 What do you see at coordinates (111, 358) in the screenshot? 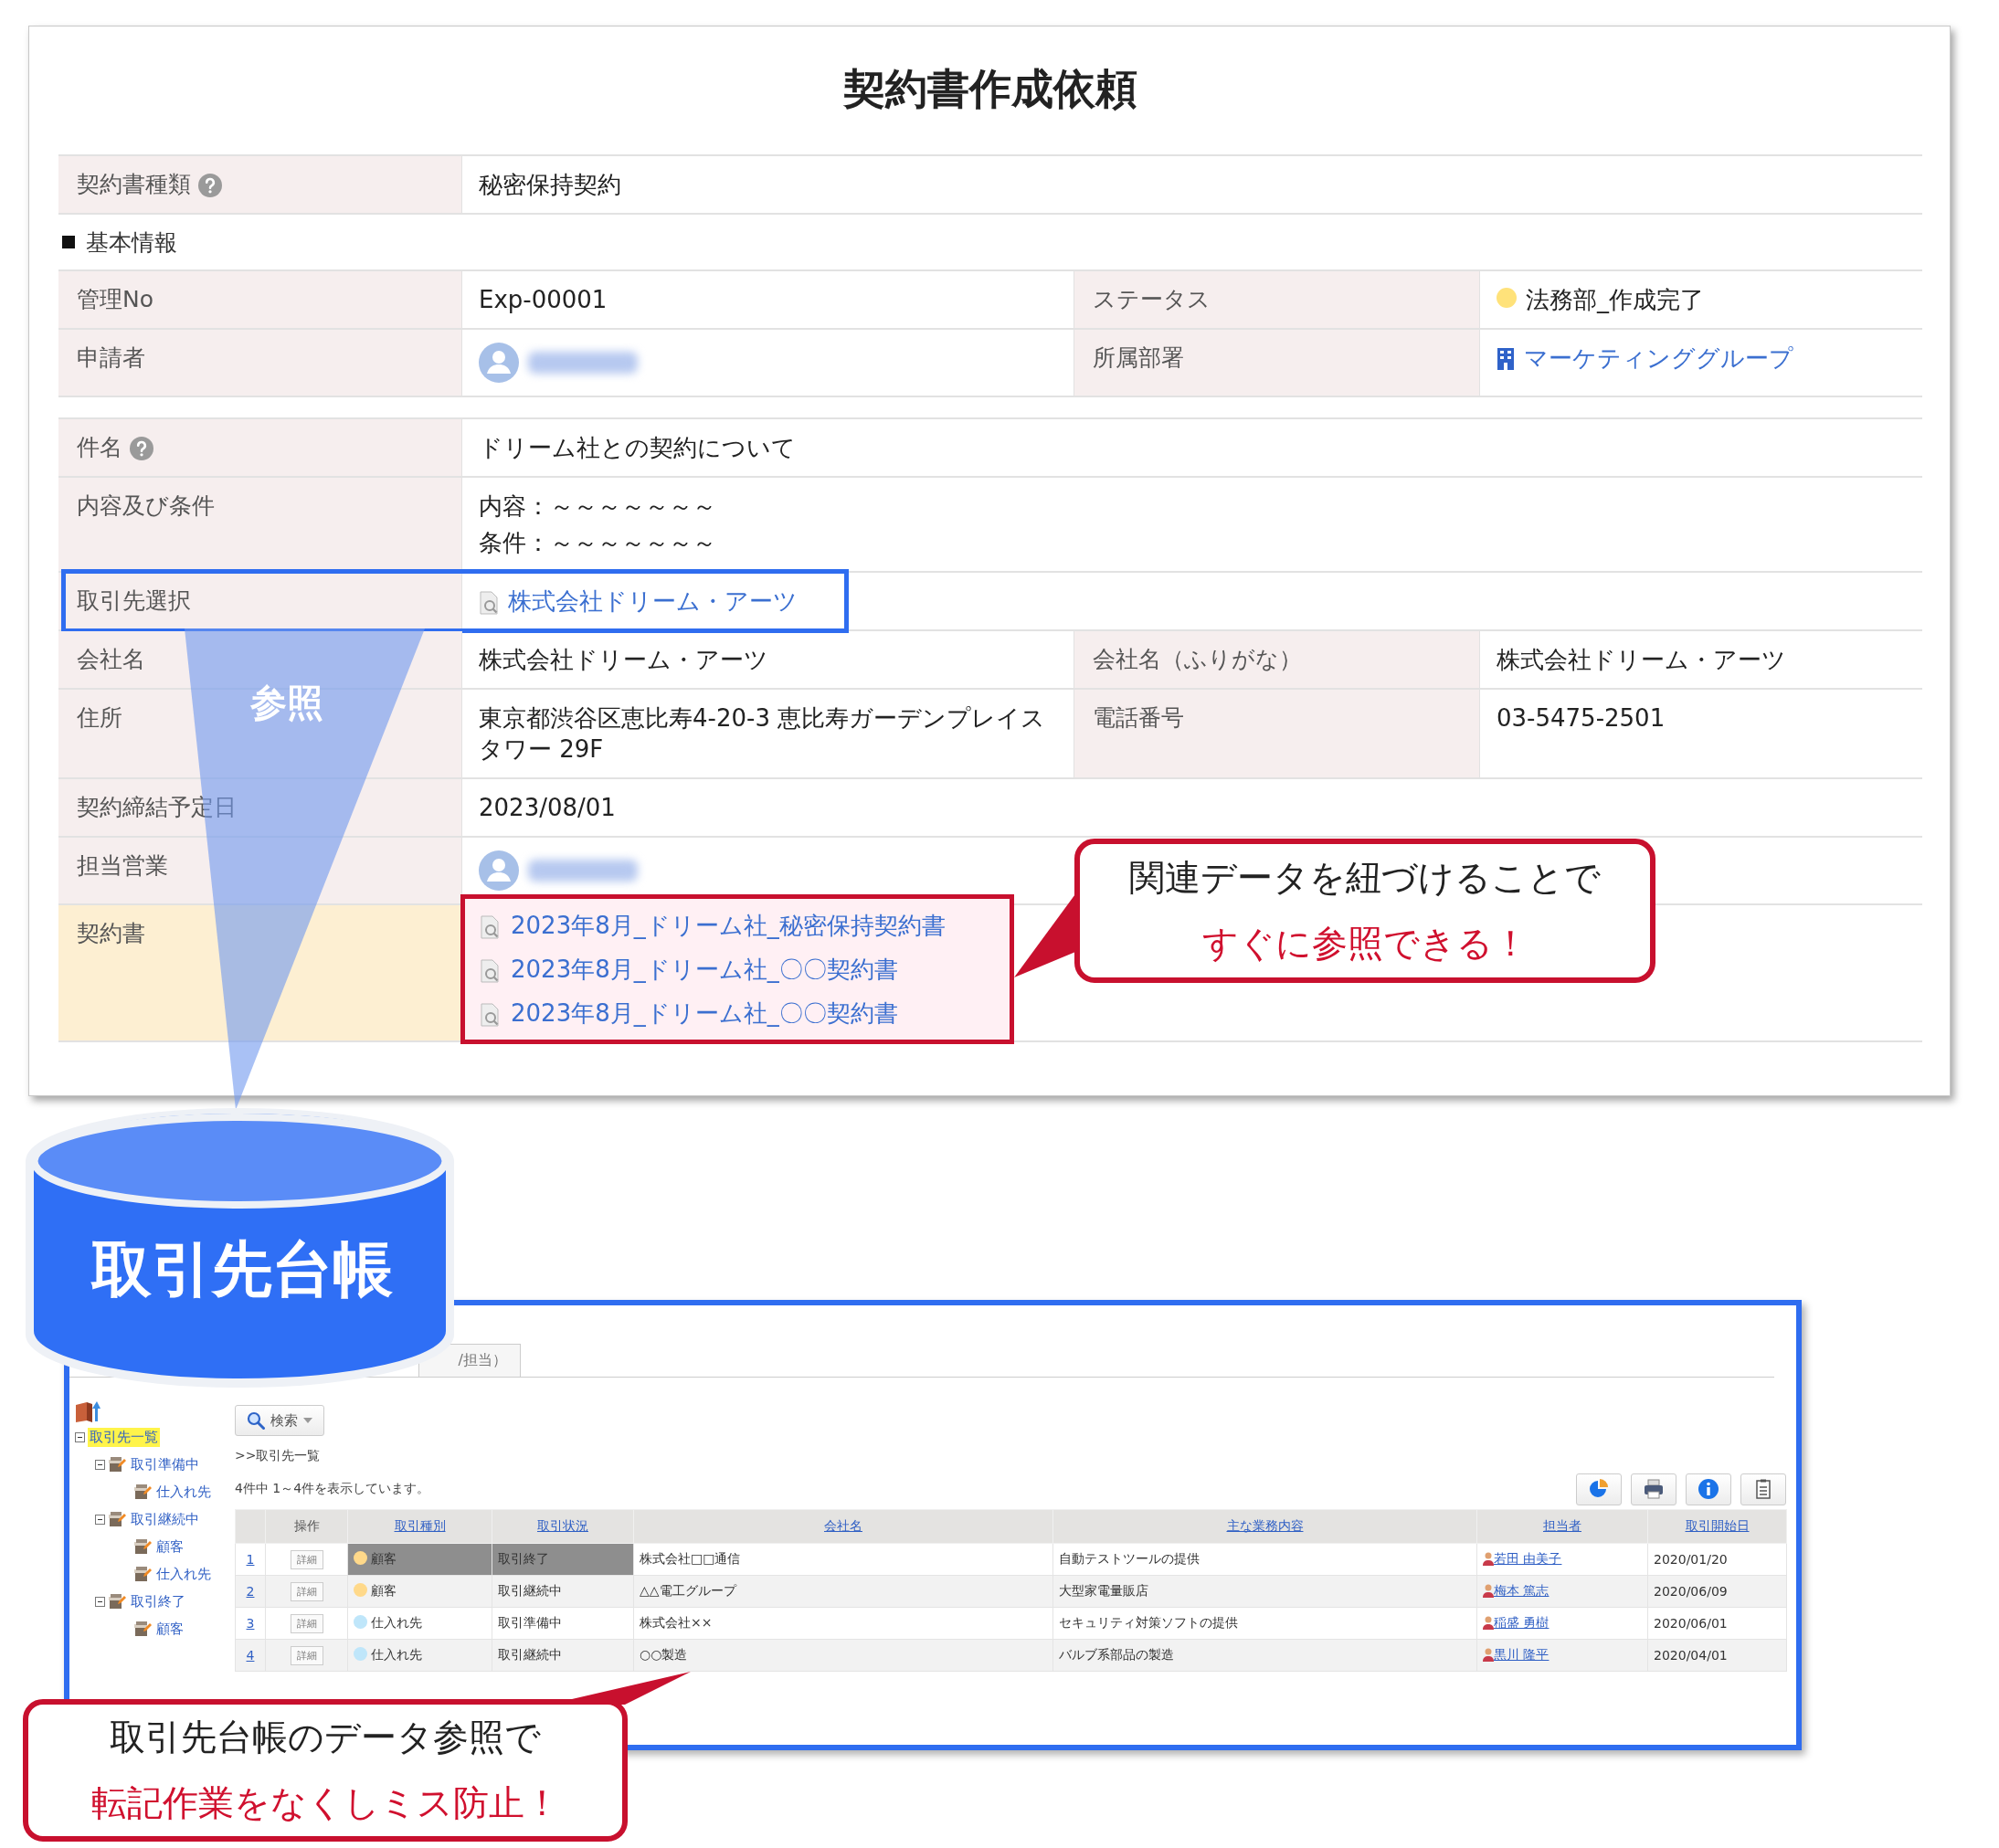
I see `field-label: 申請者` at bounding box center [111, 358].